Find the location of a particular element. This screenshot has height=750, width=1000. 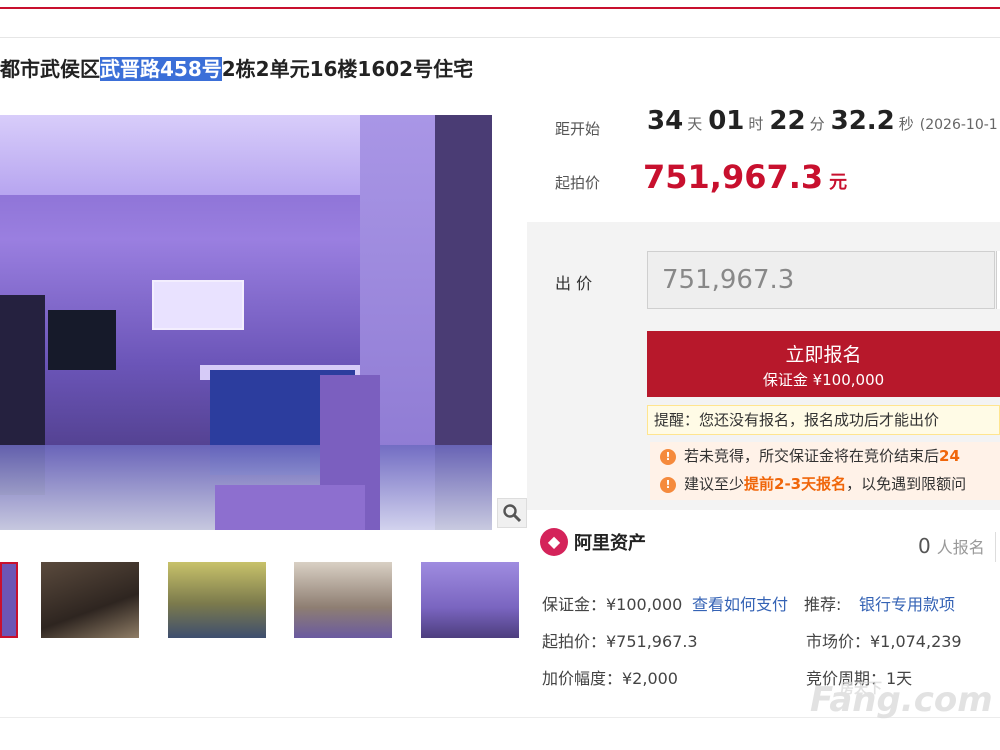

thumbnail-strip is located at coordinates (265, 601).